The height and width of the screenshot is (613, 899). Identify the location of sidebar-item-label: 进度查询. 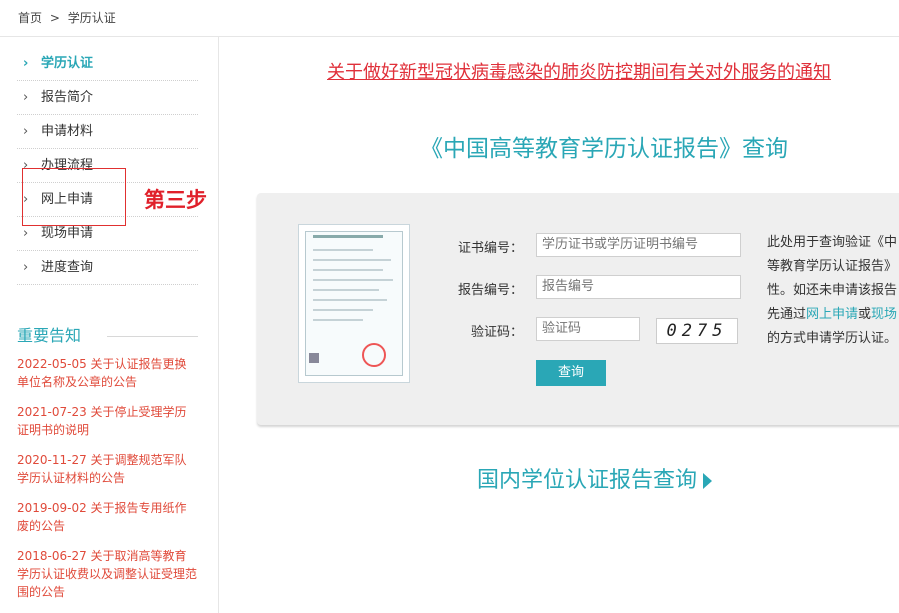
(67, 267).